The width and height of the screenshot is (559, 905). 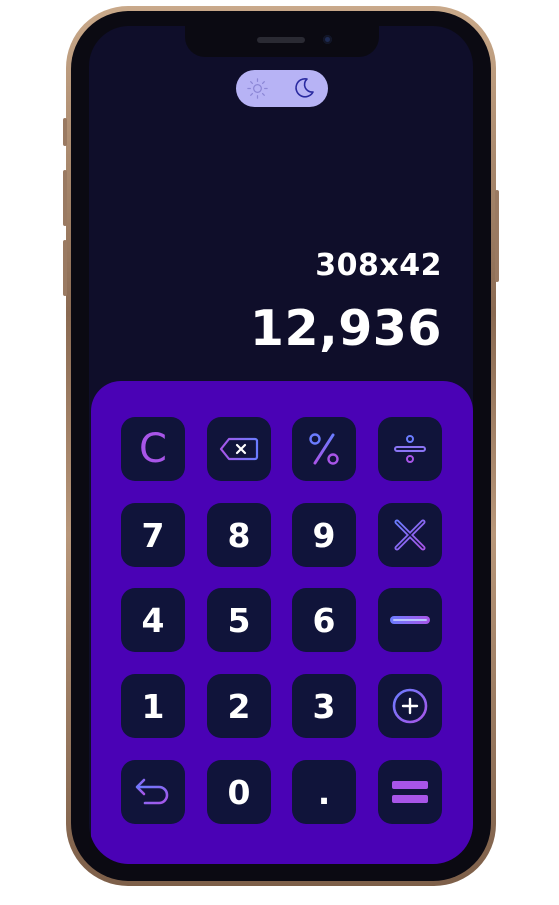 What do you see at coordinates (257, 88) in the screenshot?
I see `sun-icon` at bounding box center [257, 88].